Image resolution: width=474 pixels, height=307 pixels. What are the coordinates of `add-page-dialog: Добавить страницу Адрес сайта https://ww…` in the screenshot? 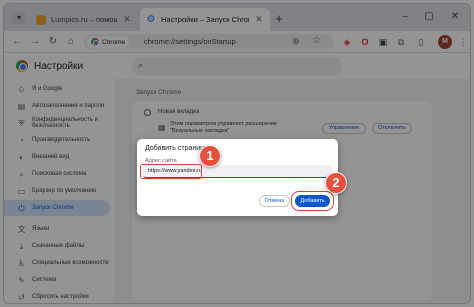 It's located at (237, 177).